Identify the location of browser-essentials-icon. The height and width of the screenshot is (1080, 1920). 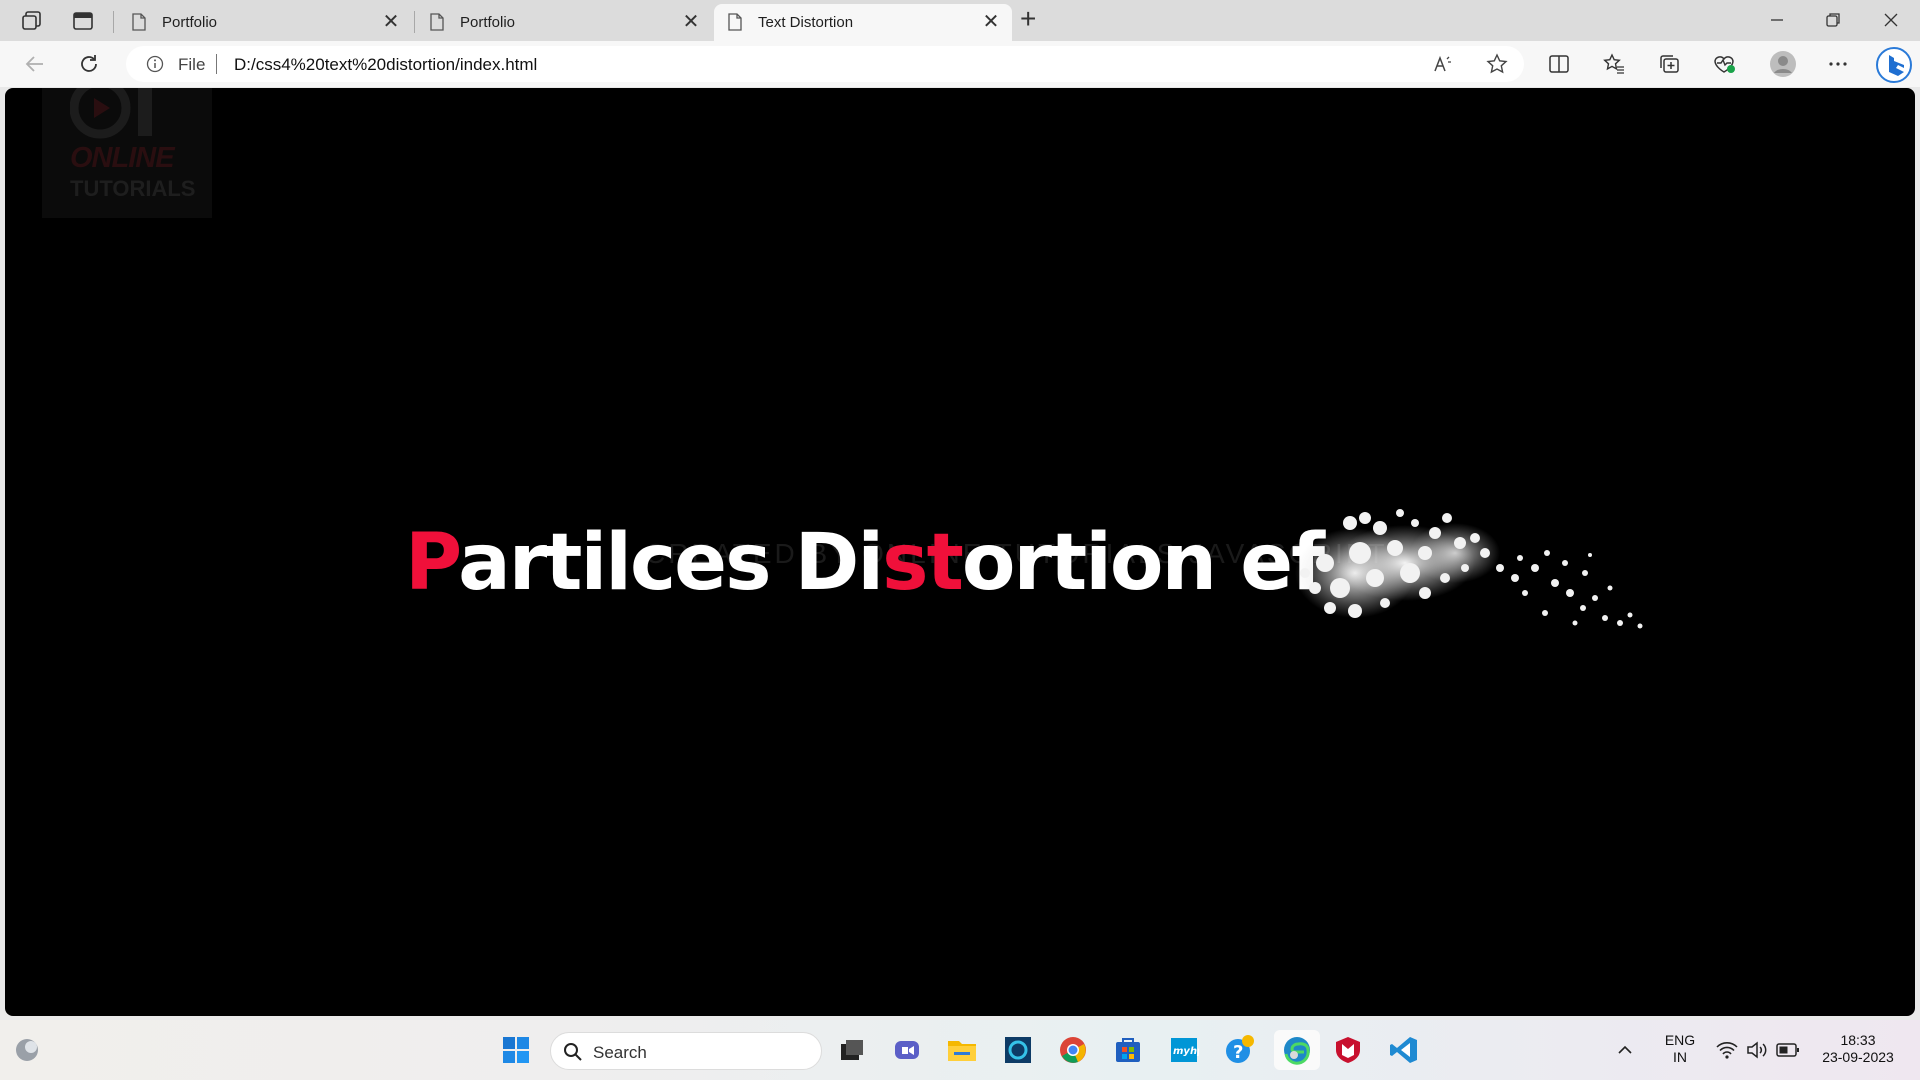
(1724, 64).